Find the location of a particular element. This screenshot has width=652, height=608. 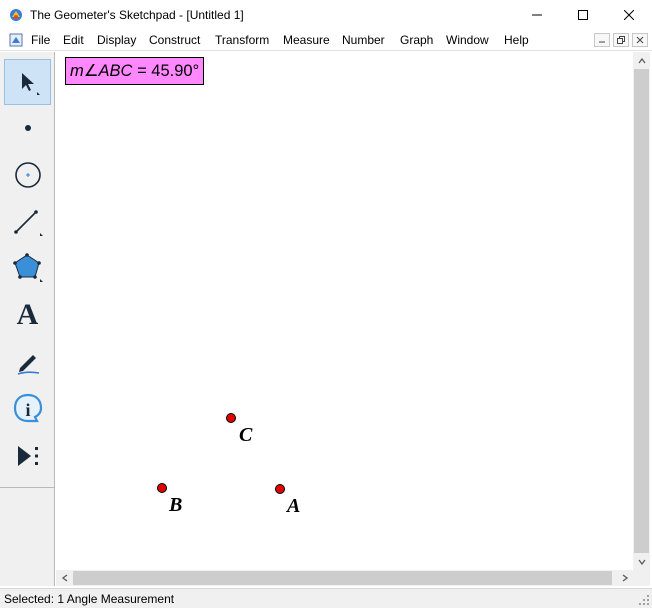

segment-icon is located at coordinates (28, 223).